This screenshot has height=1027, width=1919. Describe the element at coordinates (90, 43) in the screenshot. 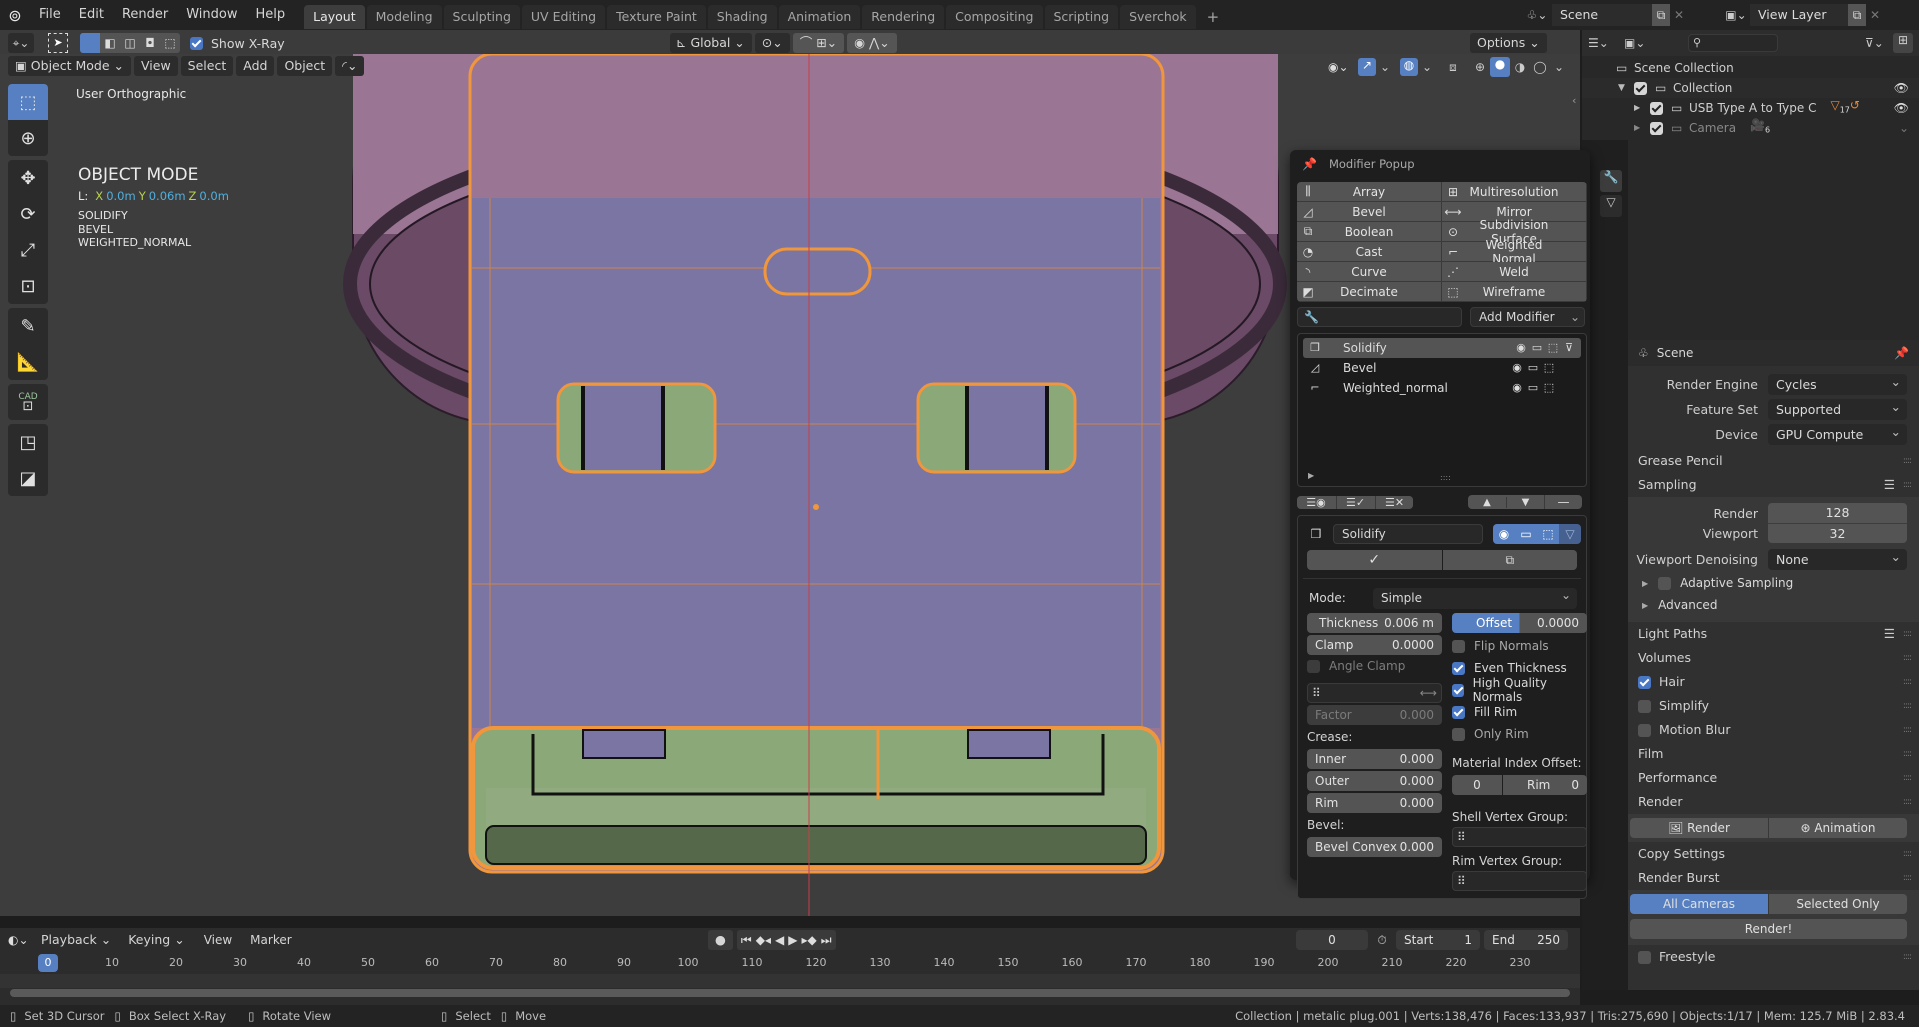

I see `select-mode-new-icon` at that location.